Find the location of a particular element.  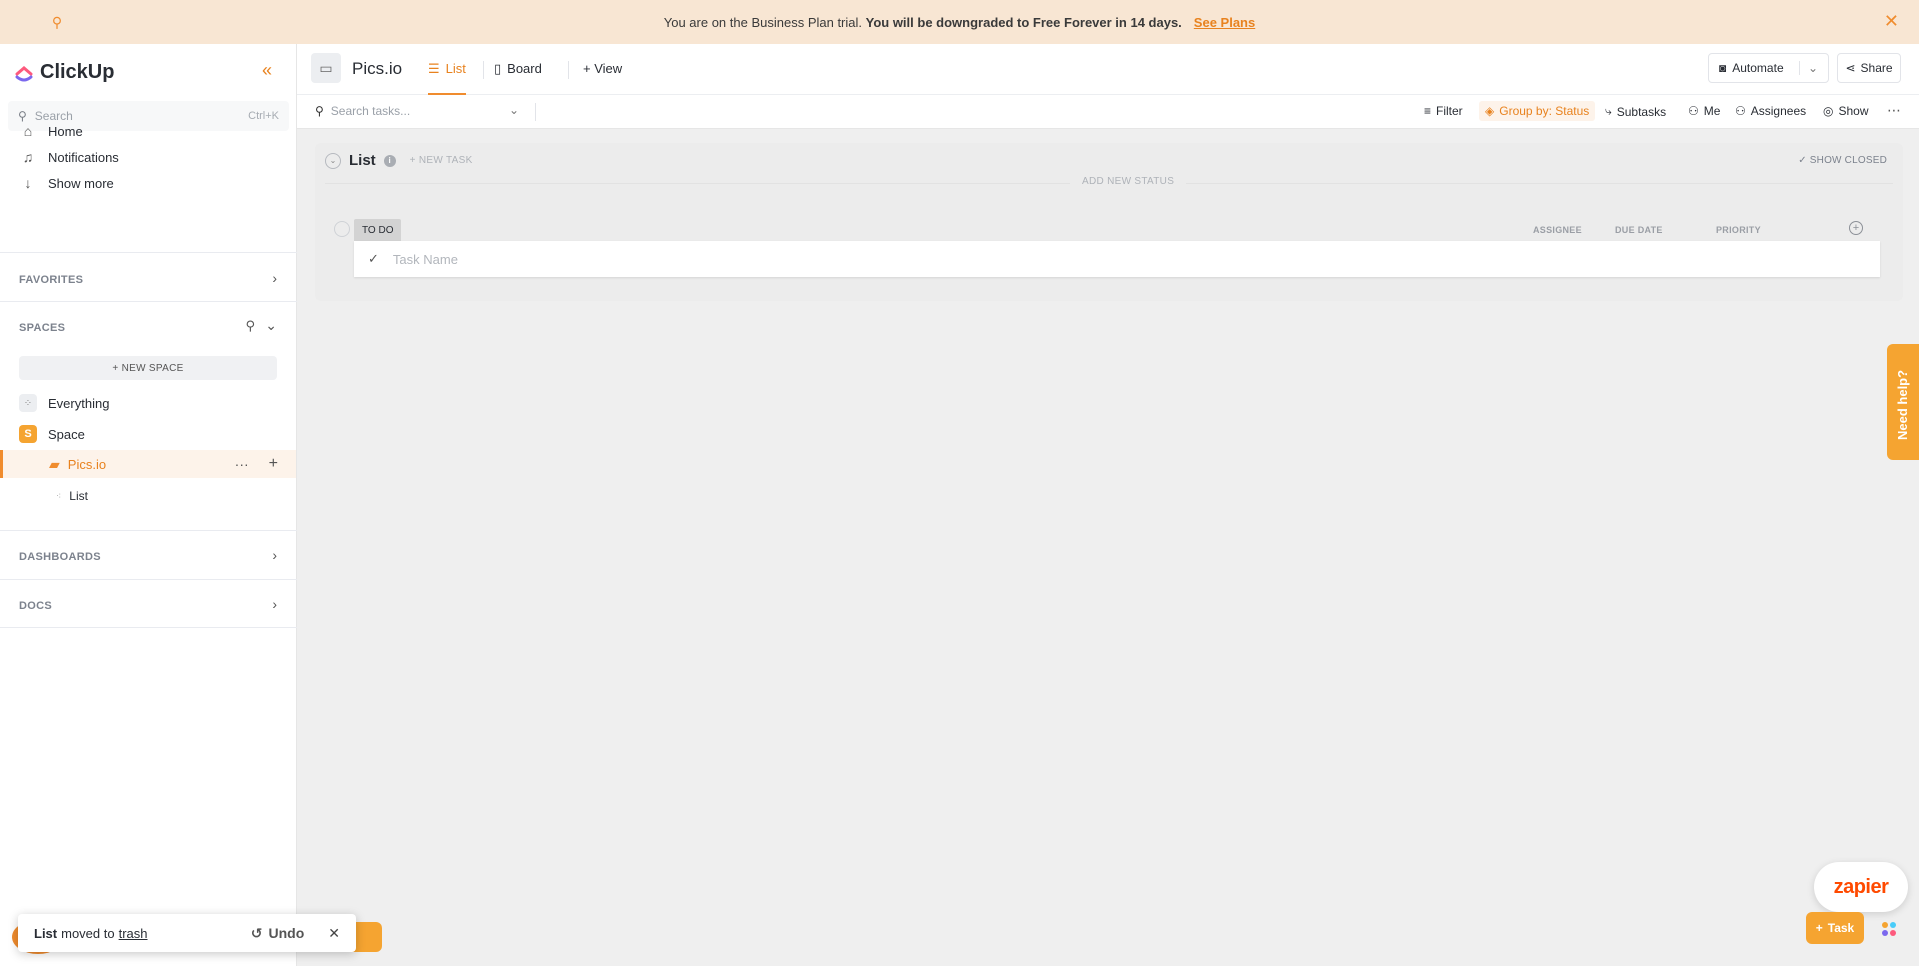

share-button: ⋖ Share is located at coordinates (1869, 68).